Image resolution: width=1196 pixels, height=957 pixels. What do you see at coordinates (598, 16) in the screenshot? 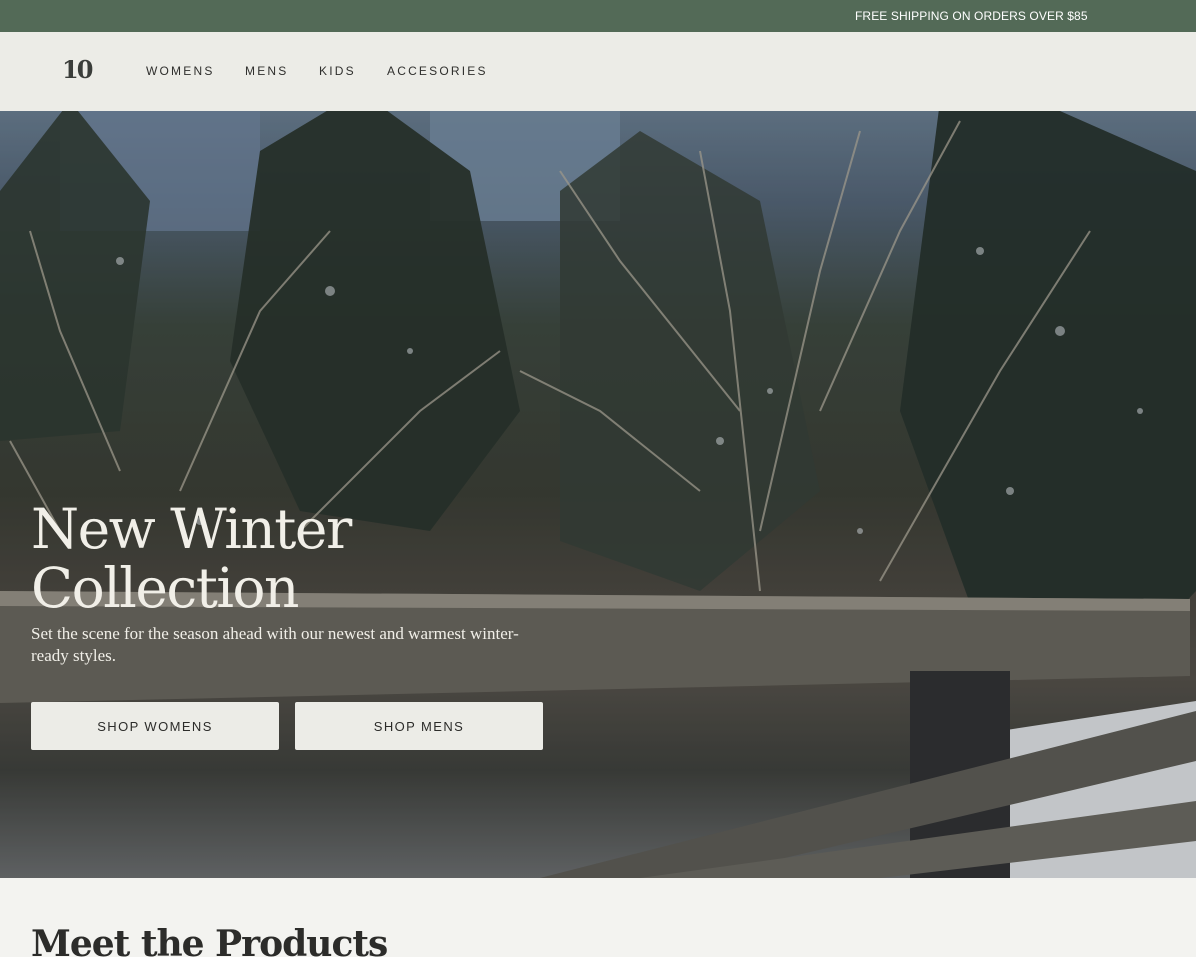
I see `promo-bar: FREE SHIPPING ON ORDERS OVER $85` at bounding box center [598, 16].